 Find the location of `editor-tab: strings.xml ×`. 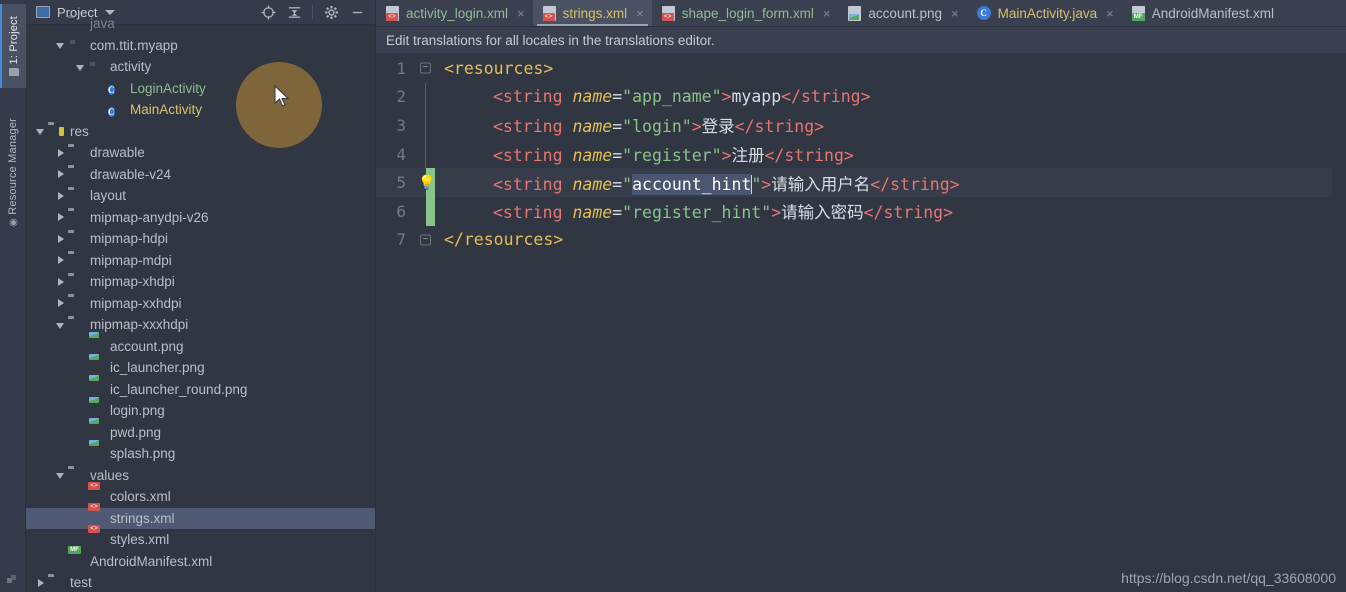

editor-tab: strings.xml × is located at coordinates (592, 13).